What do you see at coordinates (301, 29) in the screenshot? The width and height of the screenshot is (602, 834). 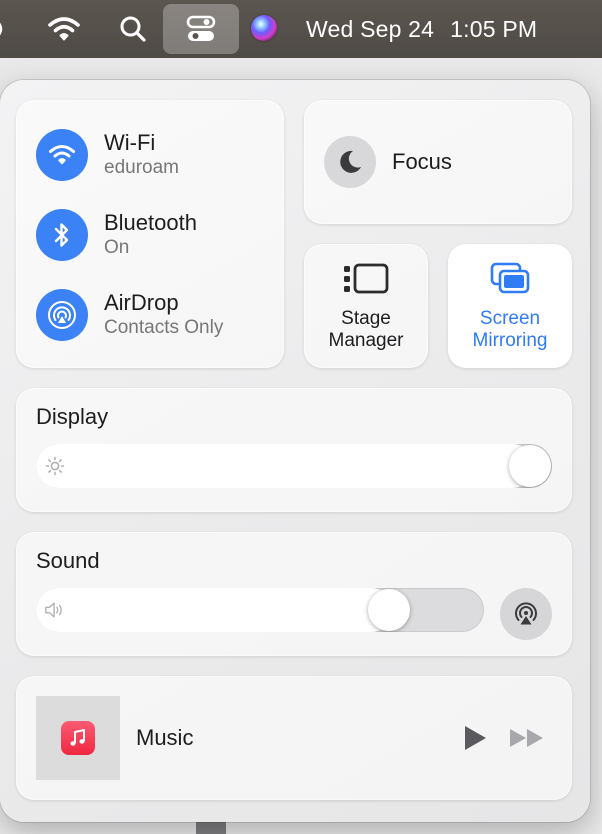 I see `menu-bar: Wed Sep 24 1:05 PM` at bounding box center [301, 29].